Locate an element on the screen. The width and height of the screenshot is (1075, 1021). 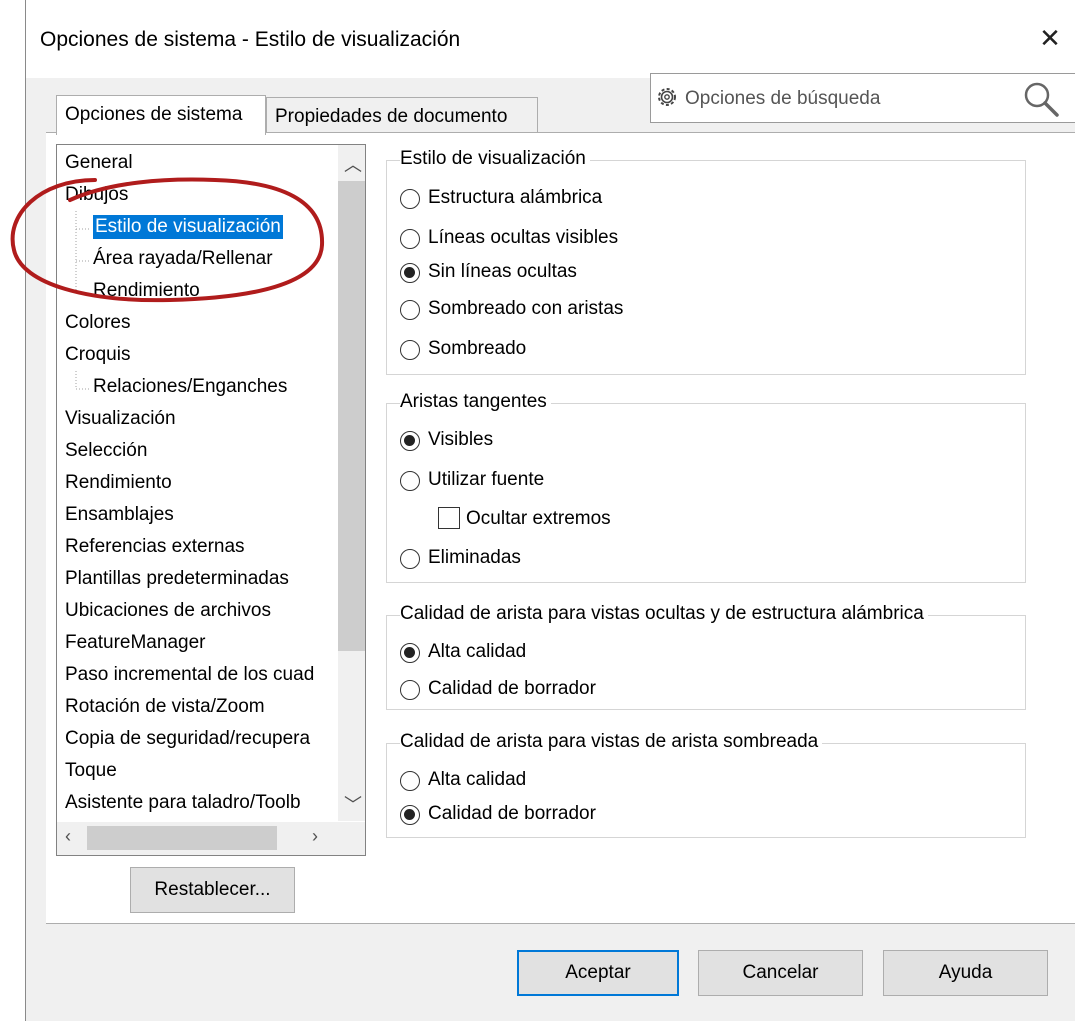
search-icon is located at coordinates (1041, 99).